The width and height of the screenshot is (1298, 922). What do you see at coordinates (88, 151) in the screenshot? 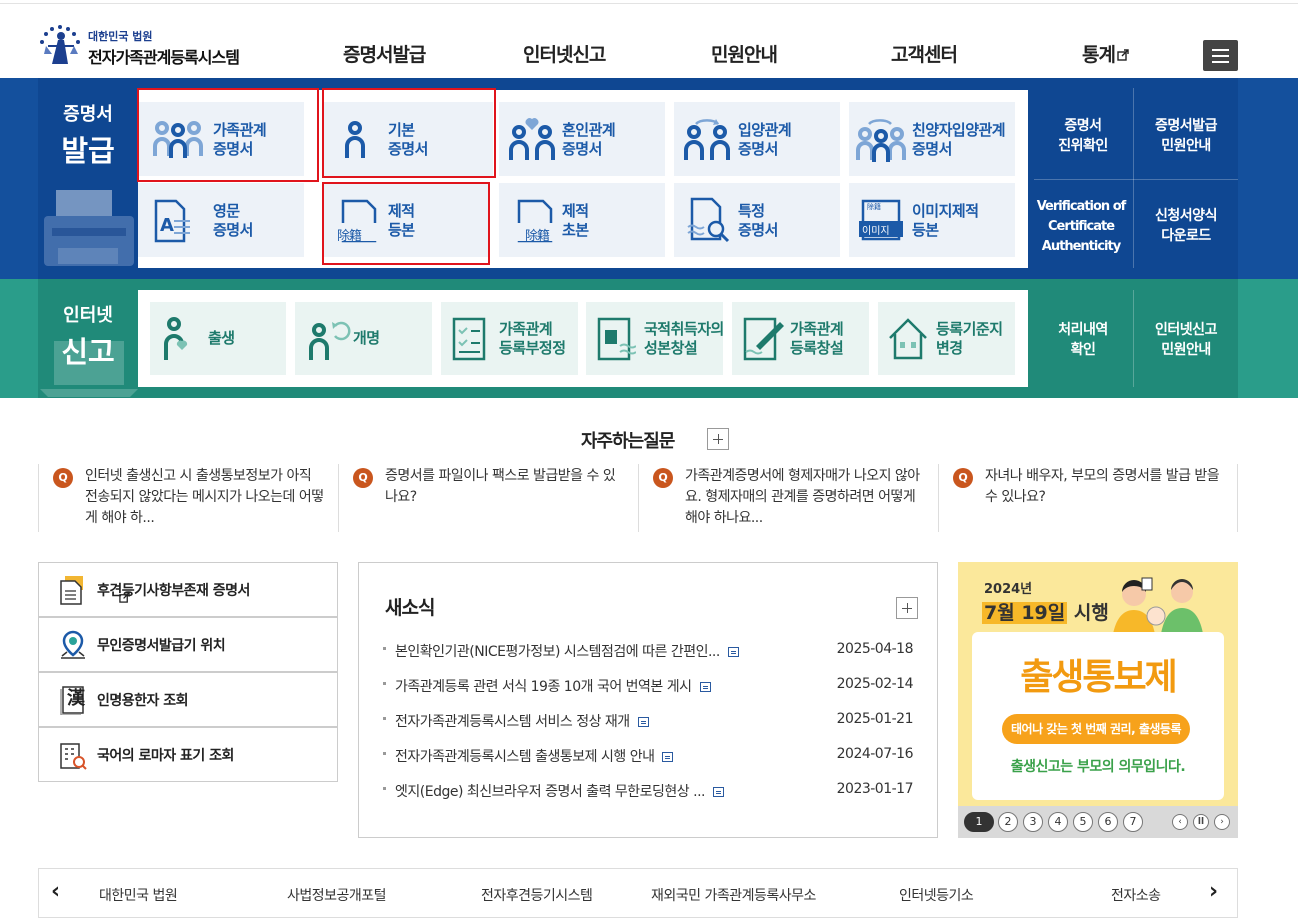
I see `issue-title-line2: 발급` at bounding box center [88, 151].